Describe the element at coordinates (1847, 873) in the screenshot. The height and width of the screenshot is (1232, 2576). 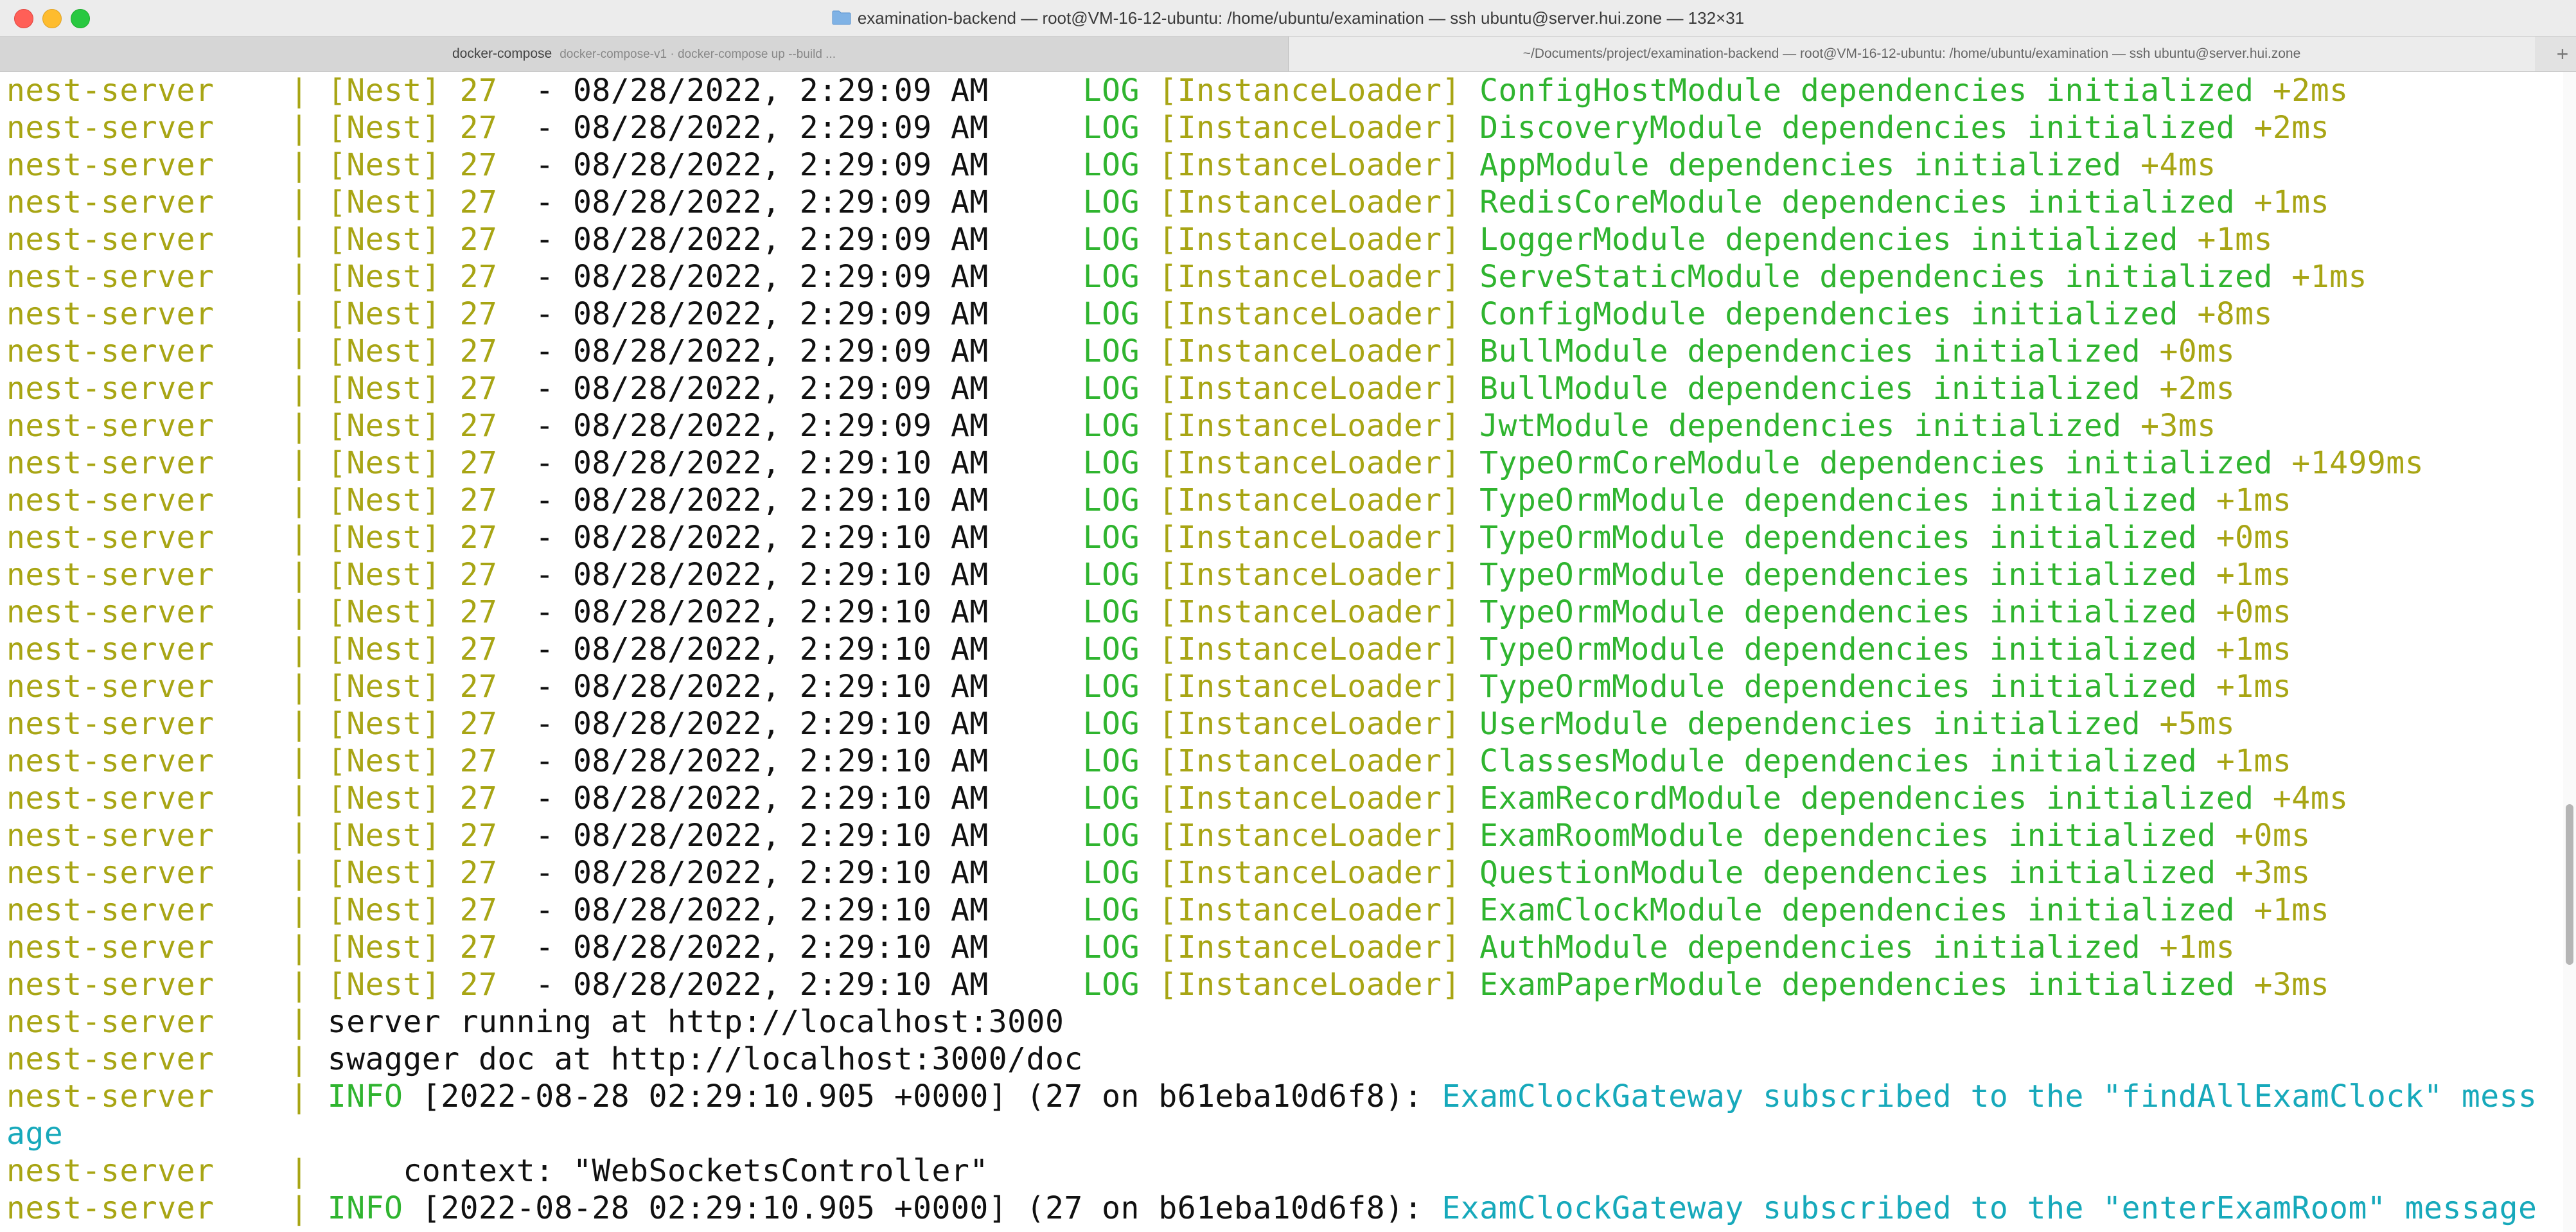
I see `log-message: QuestionModule dependencies initialized` at that location.